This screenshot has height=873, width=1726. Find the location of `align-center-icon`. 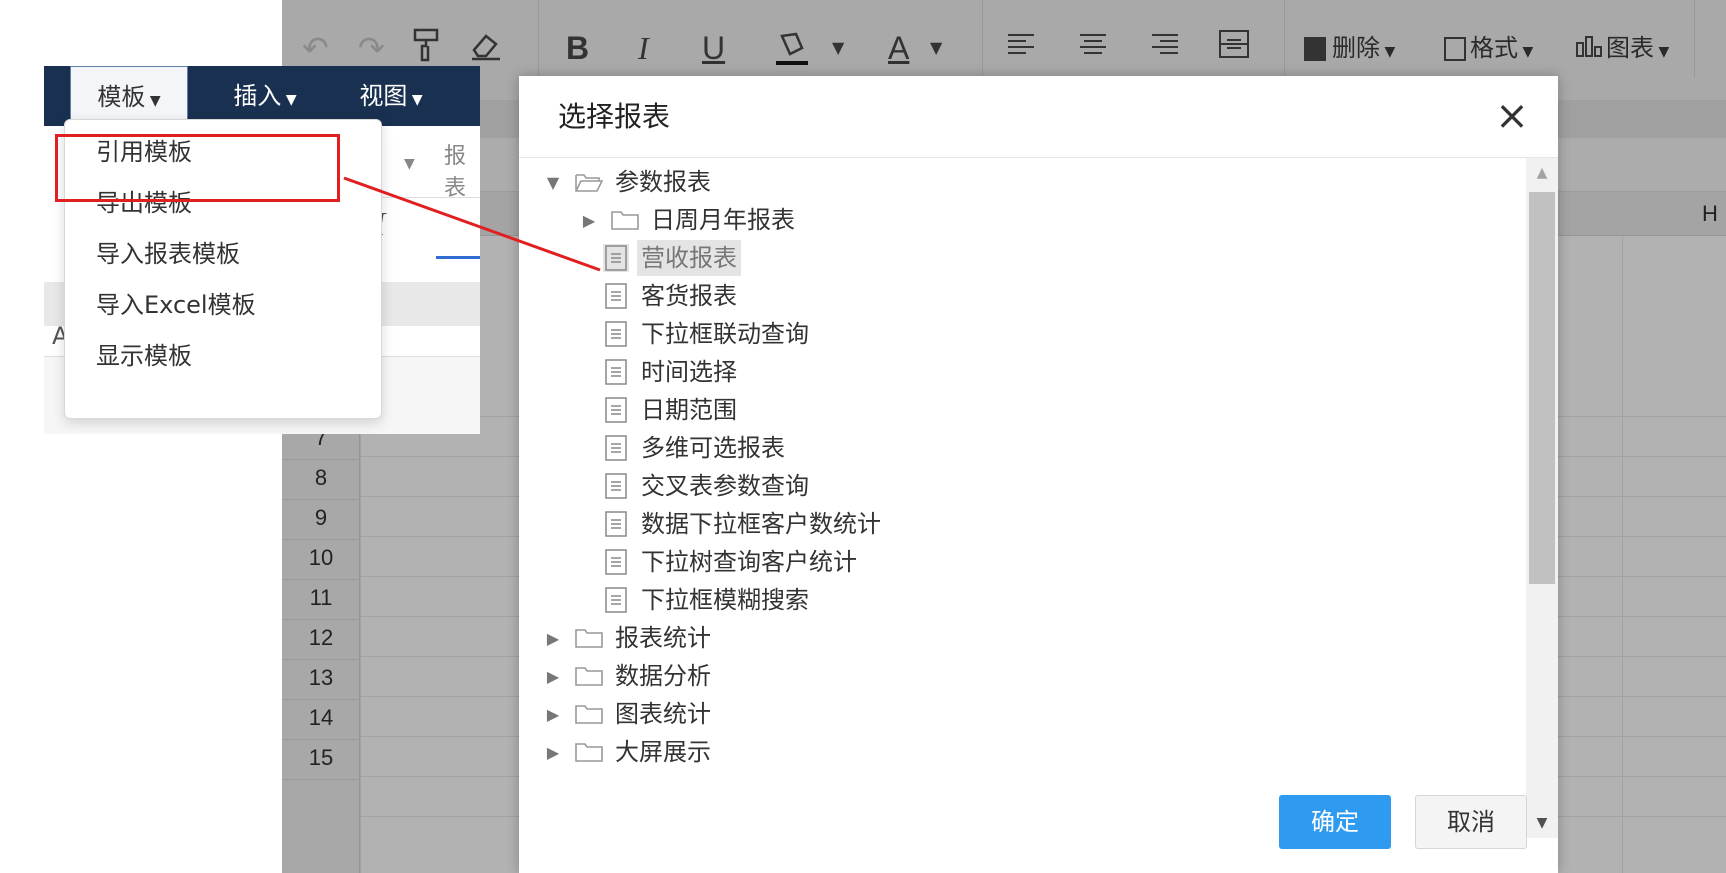

align-center-icon is located at coordinates (1093, 48).